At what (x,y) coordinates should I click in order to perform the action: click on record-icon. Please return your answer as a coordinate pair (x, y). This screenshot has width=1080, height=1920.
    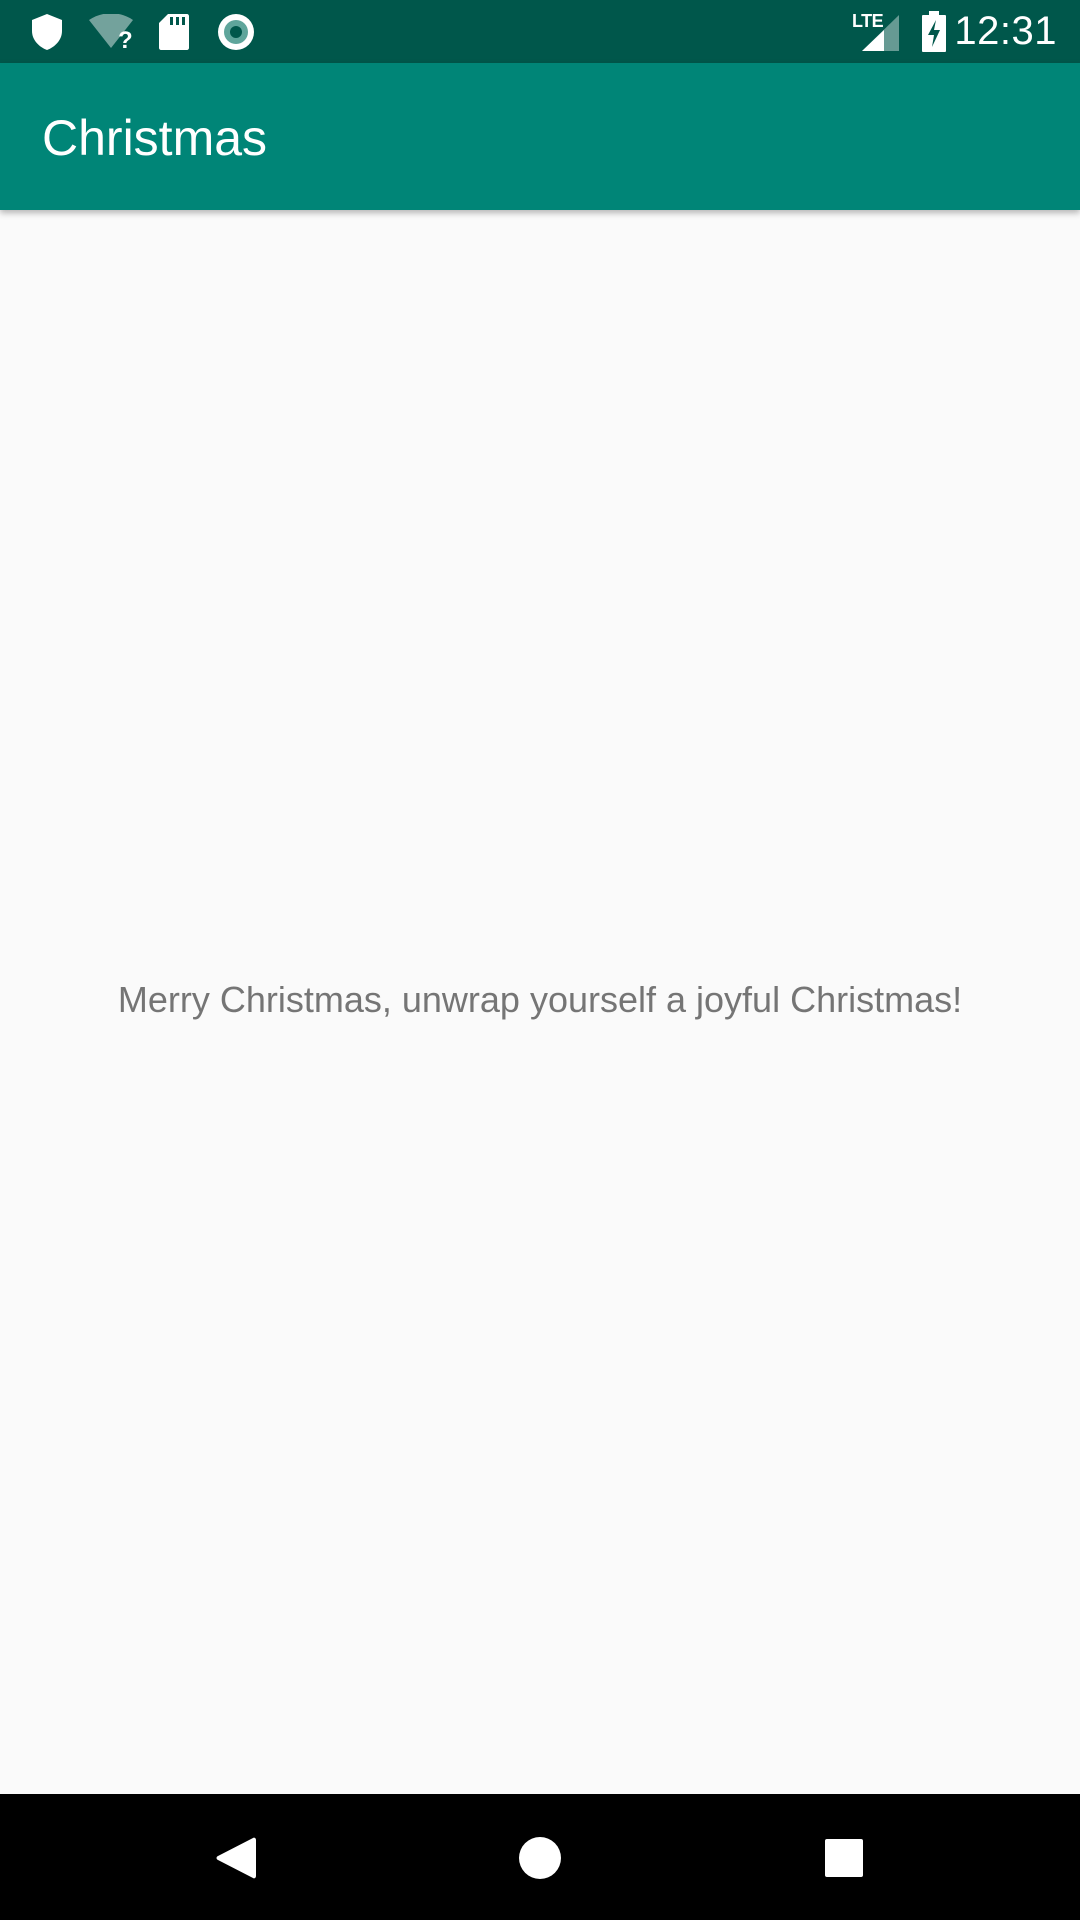
    Looking at the image, I should click on (236, 32).